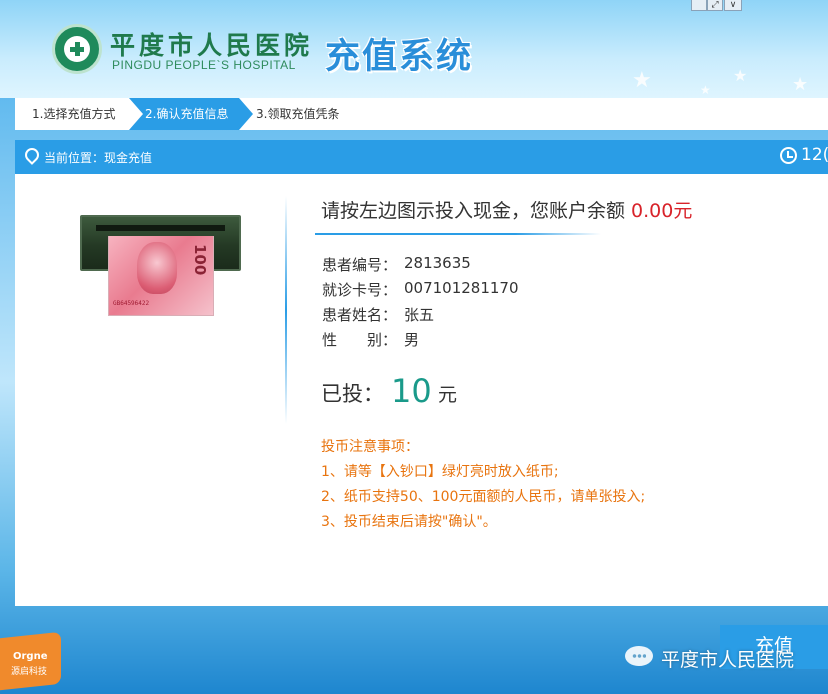 This screenshot has width=828, height=694. Describe the element at coordinates (411, 391) in the screenshot. I see `inserted-amount: 10` at that location.